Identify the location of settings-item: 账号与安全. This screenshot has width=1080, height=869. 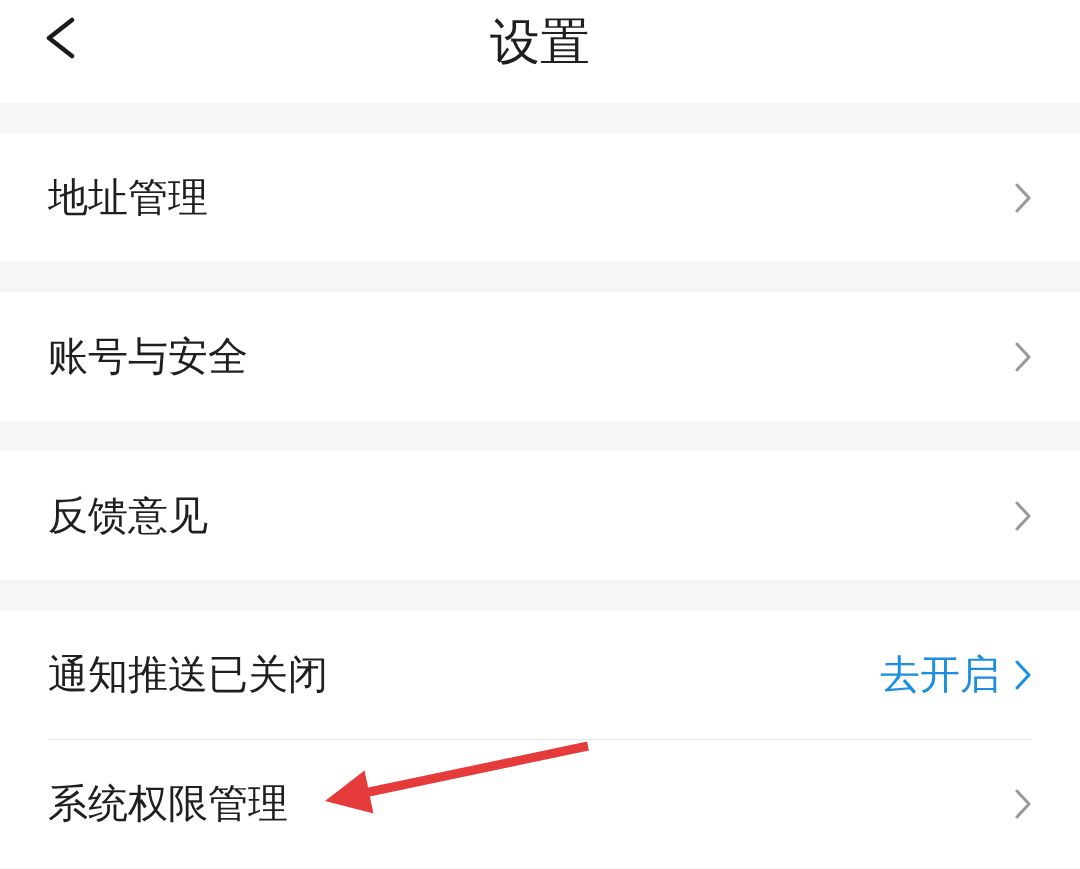
(540, 356).